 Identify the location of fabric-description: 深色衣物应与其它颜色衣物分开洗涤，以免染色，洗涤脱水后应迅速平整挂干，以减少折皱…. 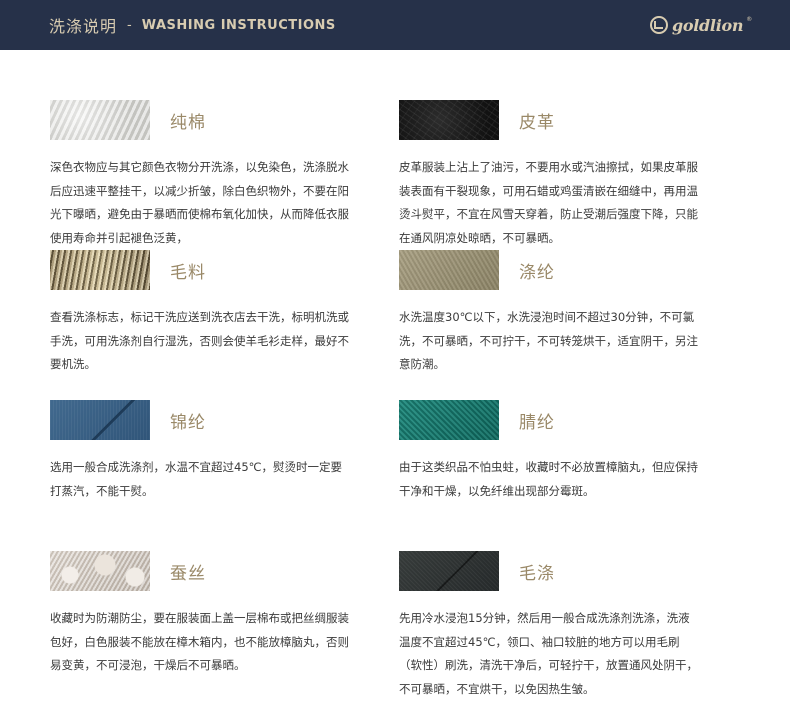
(199, 202).